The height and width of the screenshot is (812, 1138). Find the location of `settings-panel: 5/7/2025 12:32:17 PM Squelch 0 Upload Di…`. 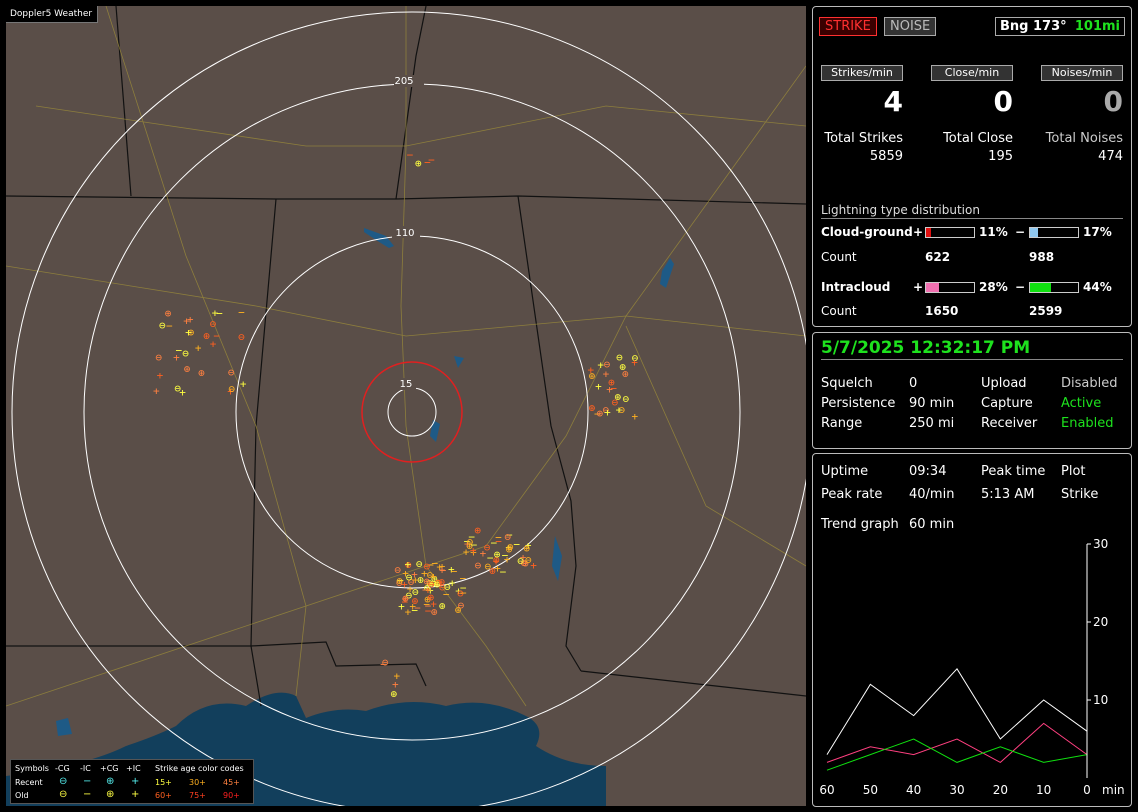

settings-panel: 5/7/2025 12:32:17 PM Squelch 0 Upload Di… is located at coordinates (972, 390).